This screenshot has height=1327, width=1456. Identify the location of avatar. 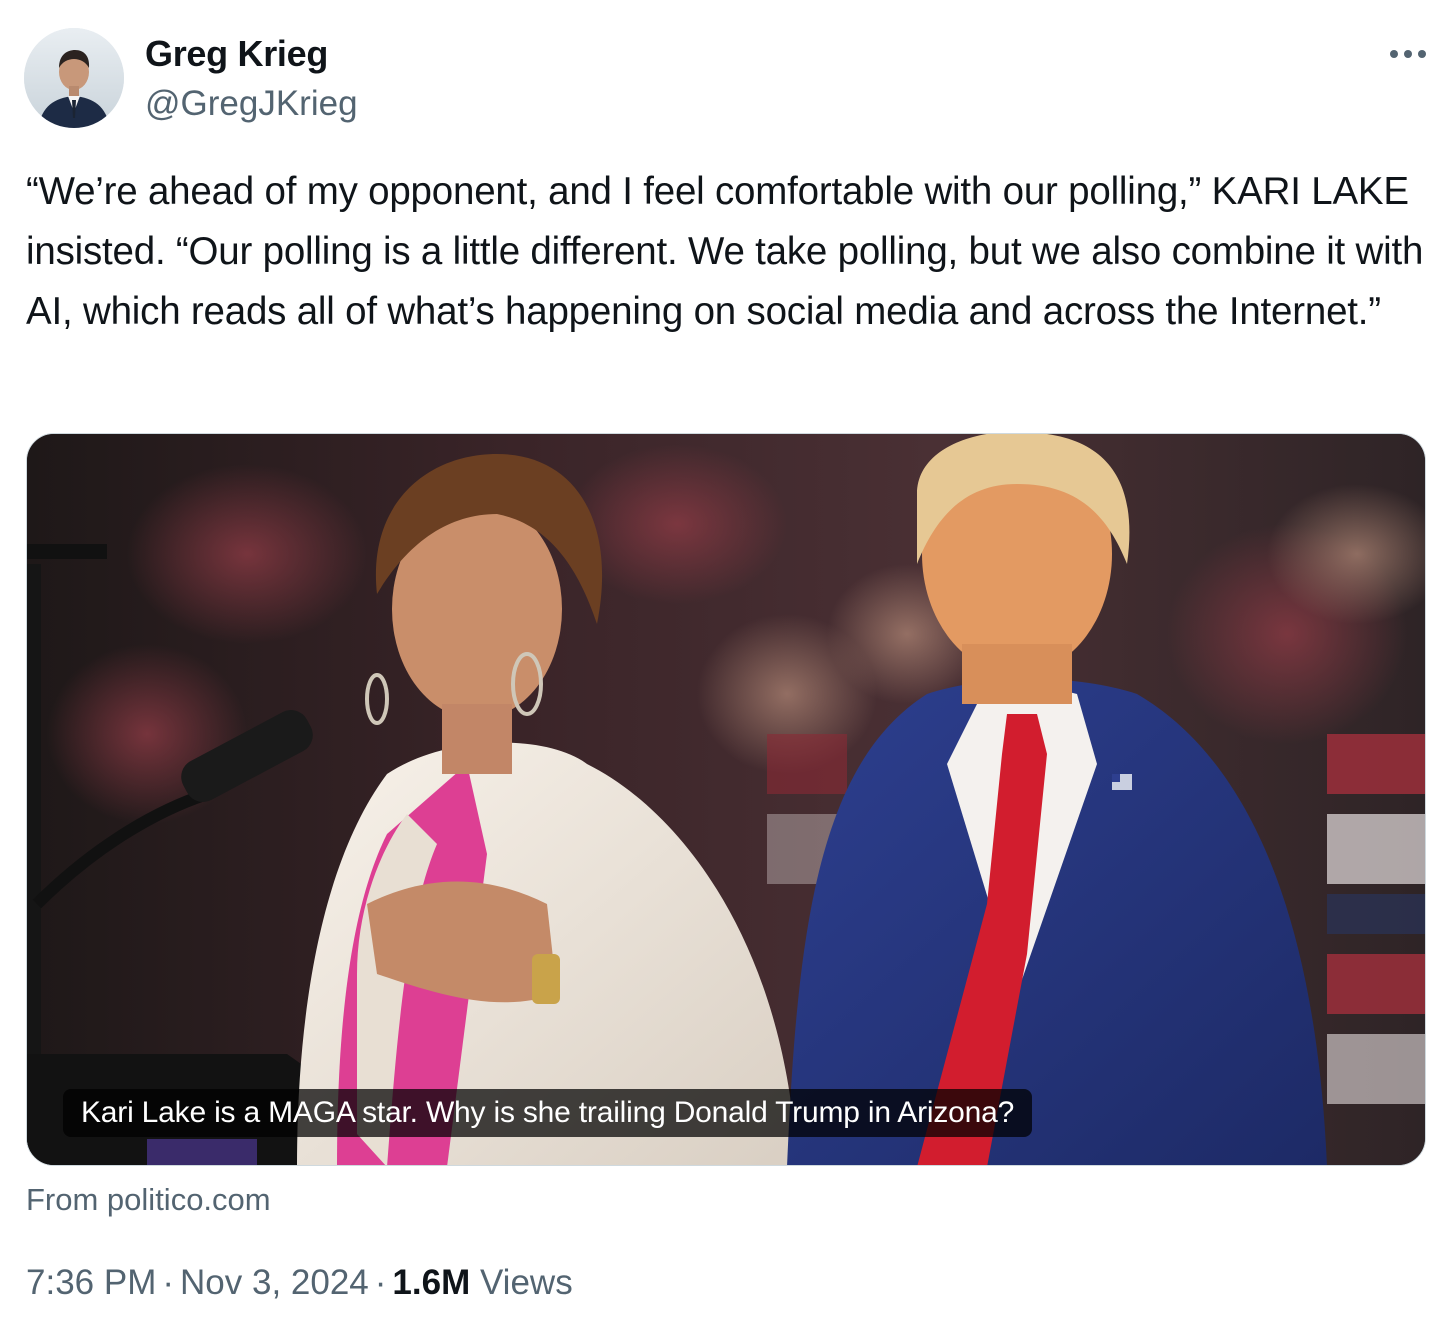
(74, 78).